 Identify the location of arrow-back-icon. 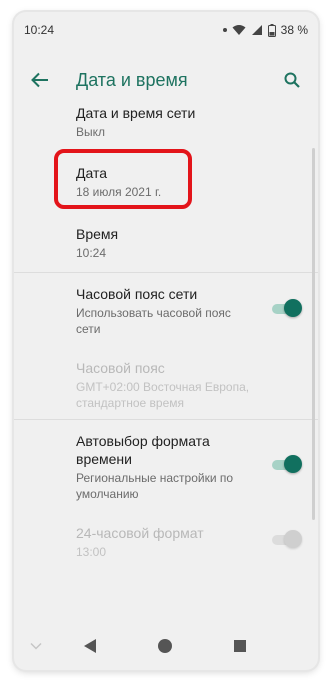
(39, 80).